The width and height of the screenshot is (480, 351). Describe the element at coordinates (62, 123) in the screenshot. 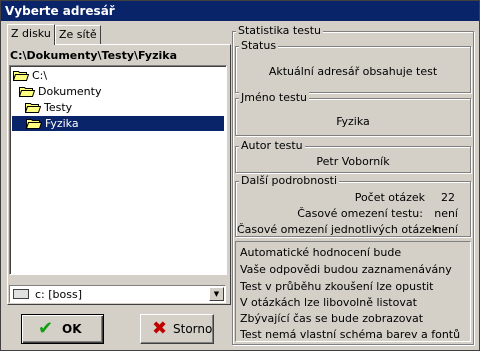

I see `tree-item-label: Fyzika` at that location.